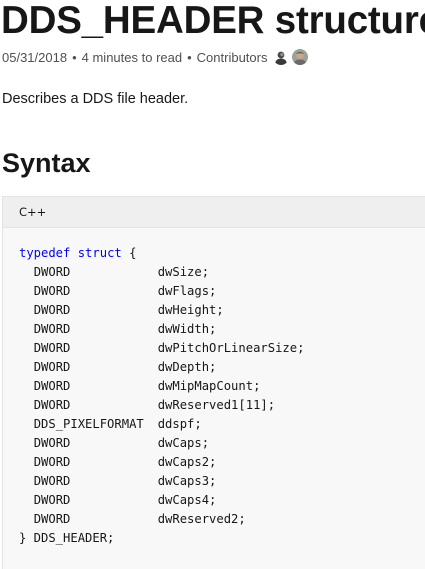 The height and width of the screenshot is (569, 425). What do you see at coordinates (46, 163) in the screenshot?
I see `syntax-heading: Syntax` at bounding box center [46, 163].